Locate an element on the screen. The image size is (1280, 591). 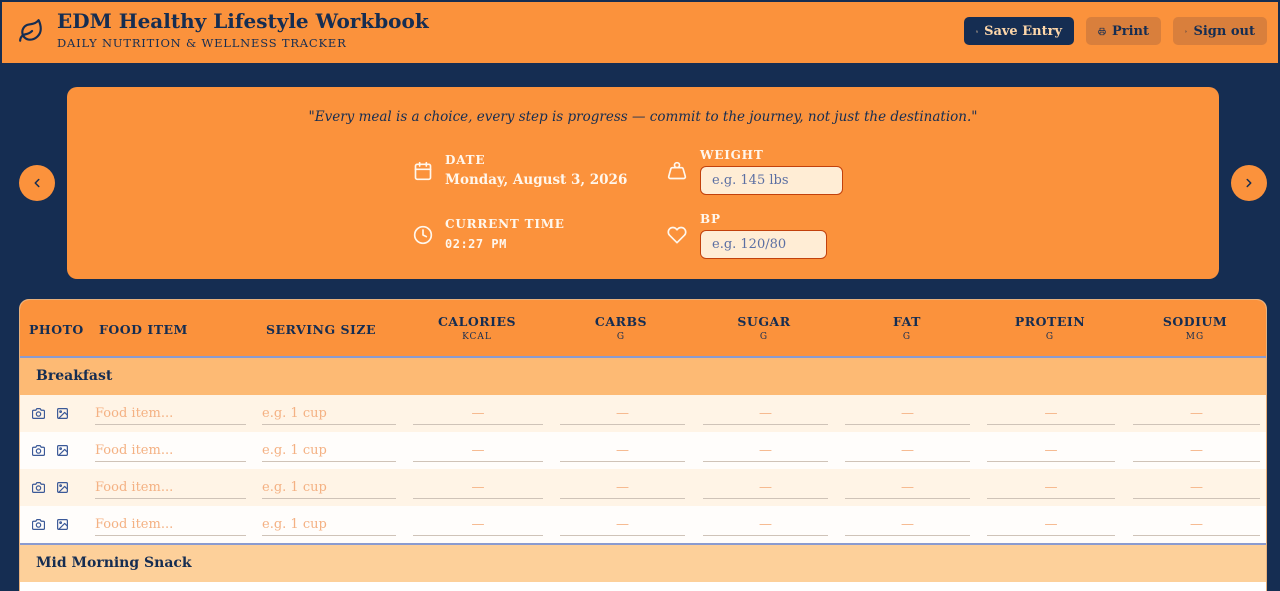
column-sugar-unit: G is located at coordinates (764, 337).